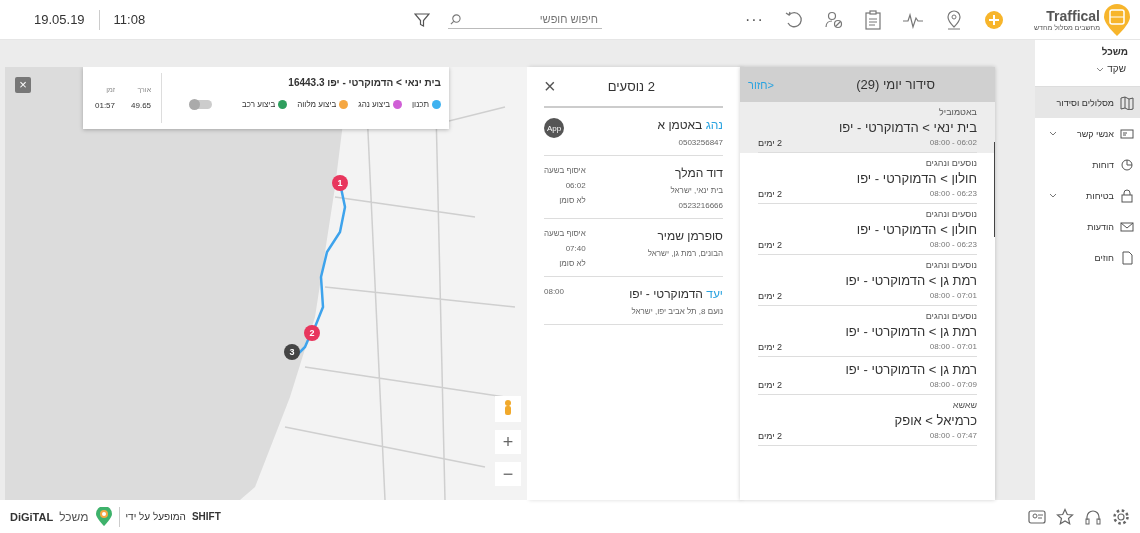 This screenshot has width=1140, height=533. Describe the element at coordinates (364, 82) in the screenshot. I see `route-title: בית ינאי > הדמוקרטי - יפו 16443.3` at that location.